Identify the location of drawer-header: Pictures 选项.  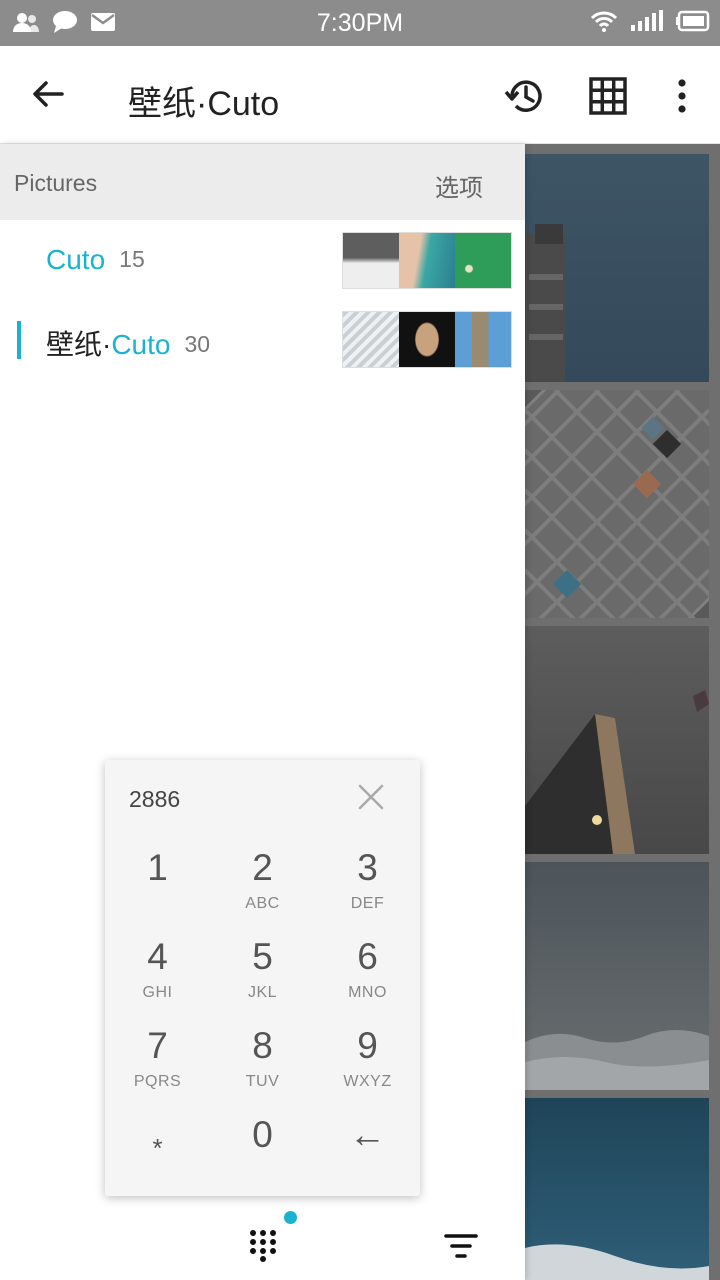
(262, 182).